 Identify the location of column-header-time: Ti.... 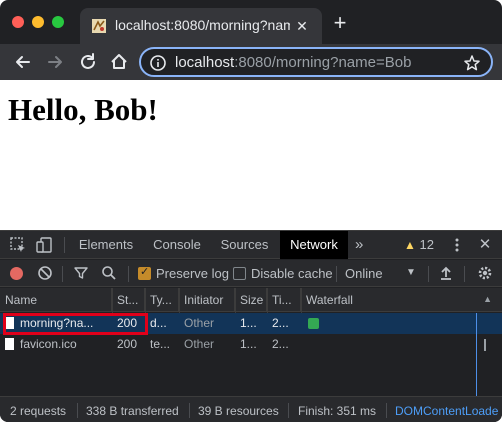
(284, 300).